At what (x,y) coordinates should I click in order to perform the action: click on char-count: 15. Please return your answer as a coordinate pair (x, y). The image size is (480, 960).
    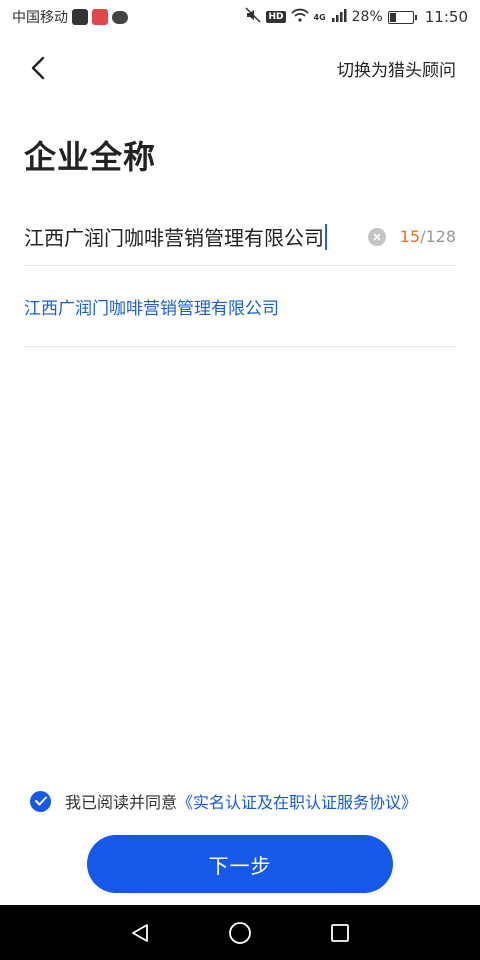
    Looking at the image, I should click on (410, 236).